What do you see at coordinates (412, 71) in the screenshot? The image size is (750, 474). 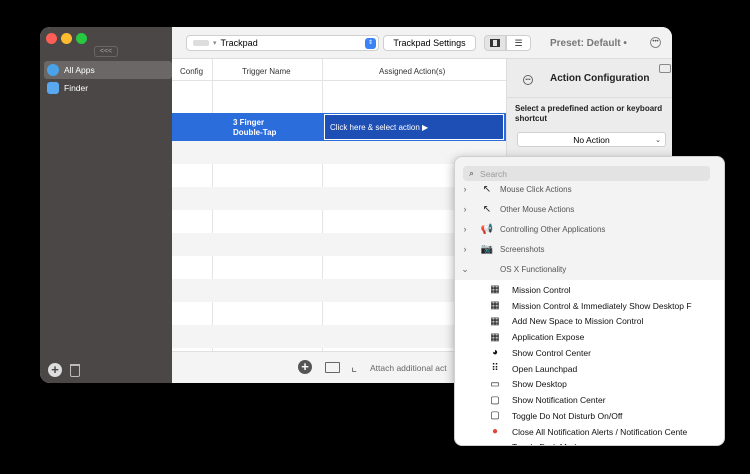 I see `column-header-assigned-actions: Assigned Action(s)` at bounding box center [412, 71].